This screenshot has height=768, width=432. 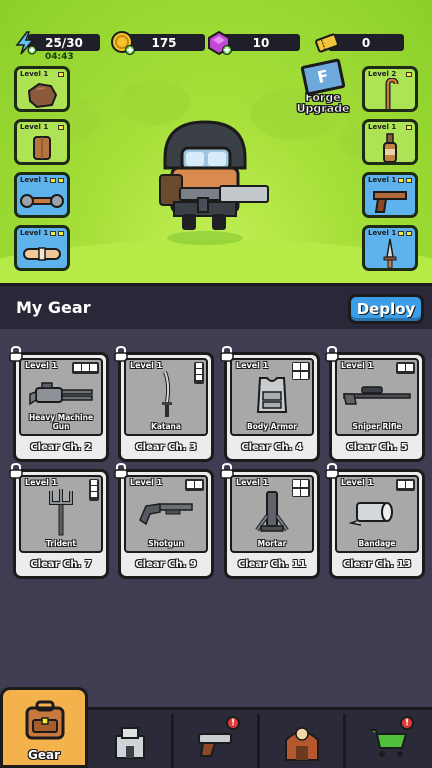 I want to click on forge-upgrade-button: F Forge Upgrade, so click(x=323, y=86).